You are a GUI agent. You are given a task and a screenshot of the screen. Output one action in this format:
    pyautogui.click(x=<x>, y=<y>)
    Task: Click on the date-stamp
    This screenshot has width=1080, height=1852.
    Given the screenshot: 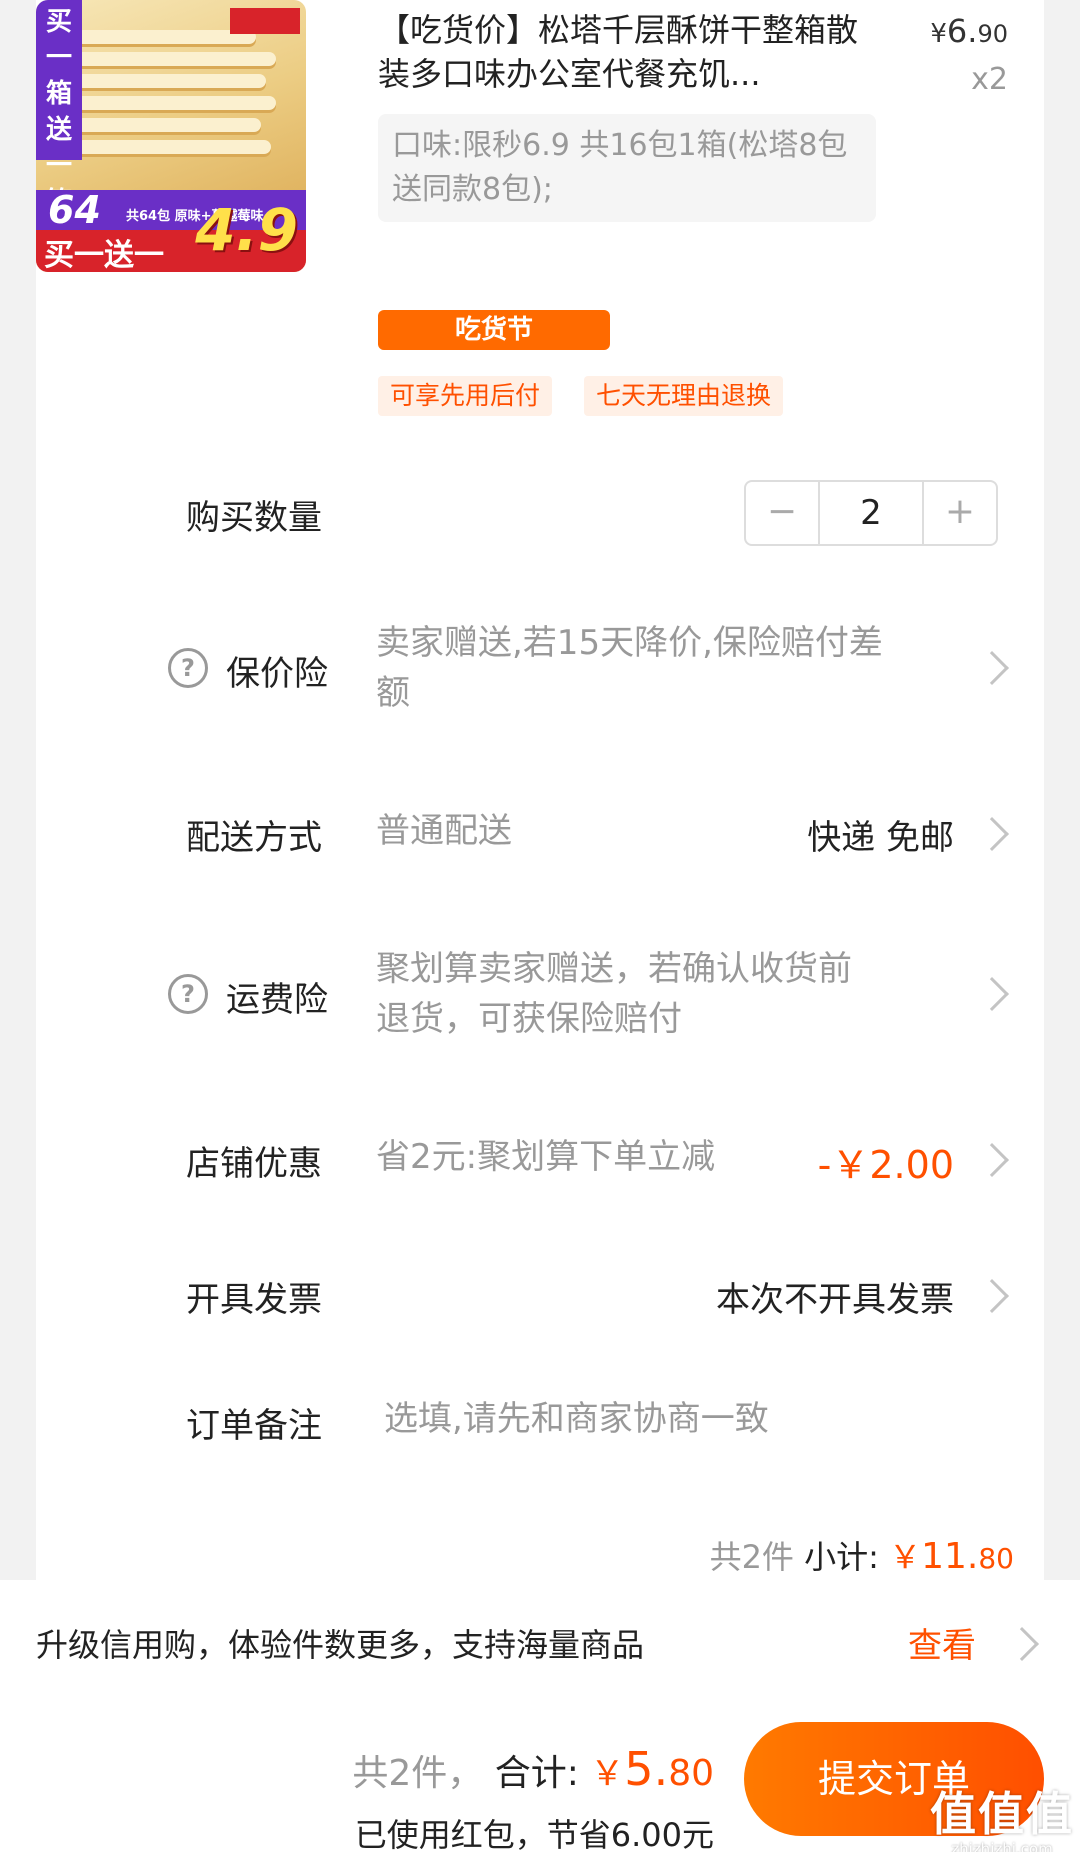 What is the action you would take?
    pyautogui.click(x=265, y=21)
    